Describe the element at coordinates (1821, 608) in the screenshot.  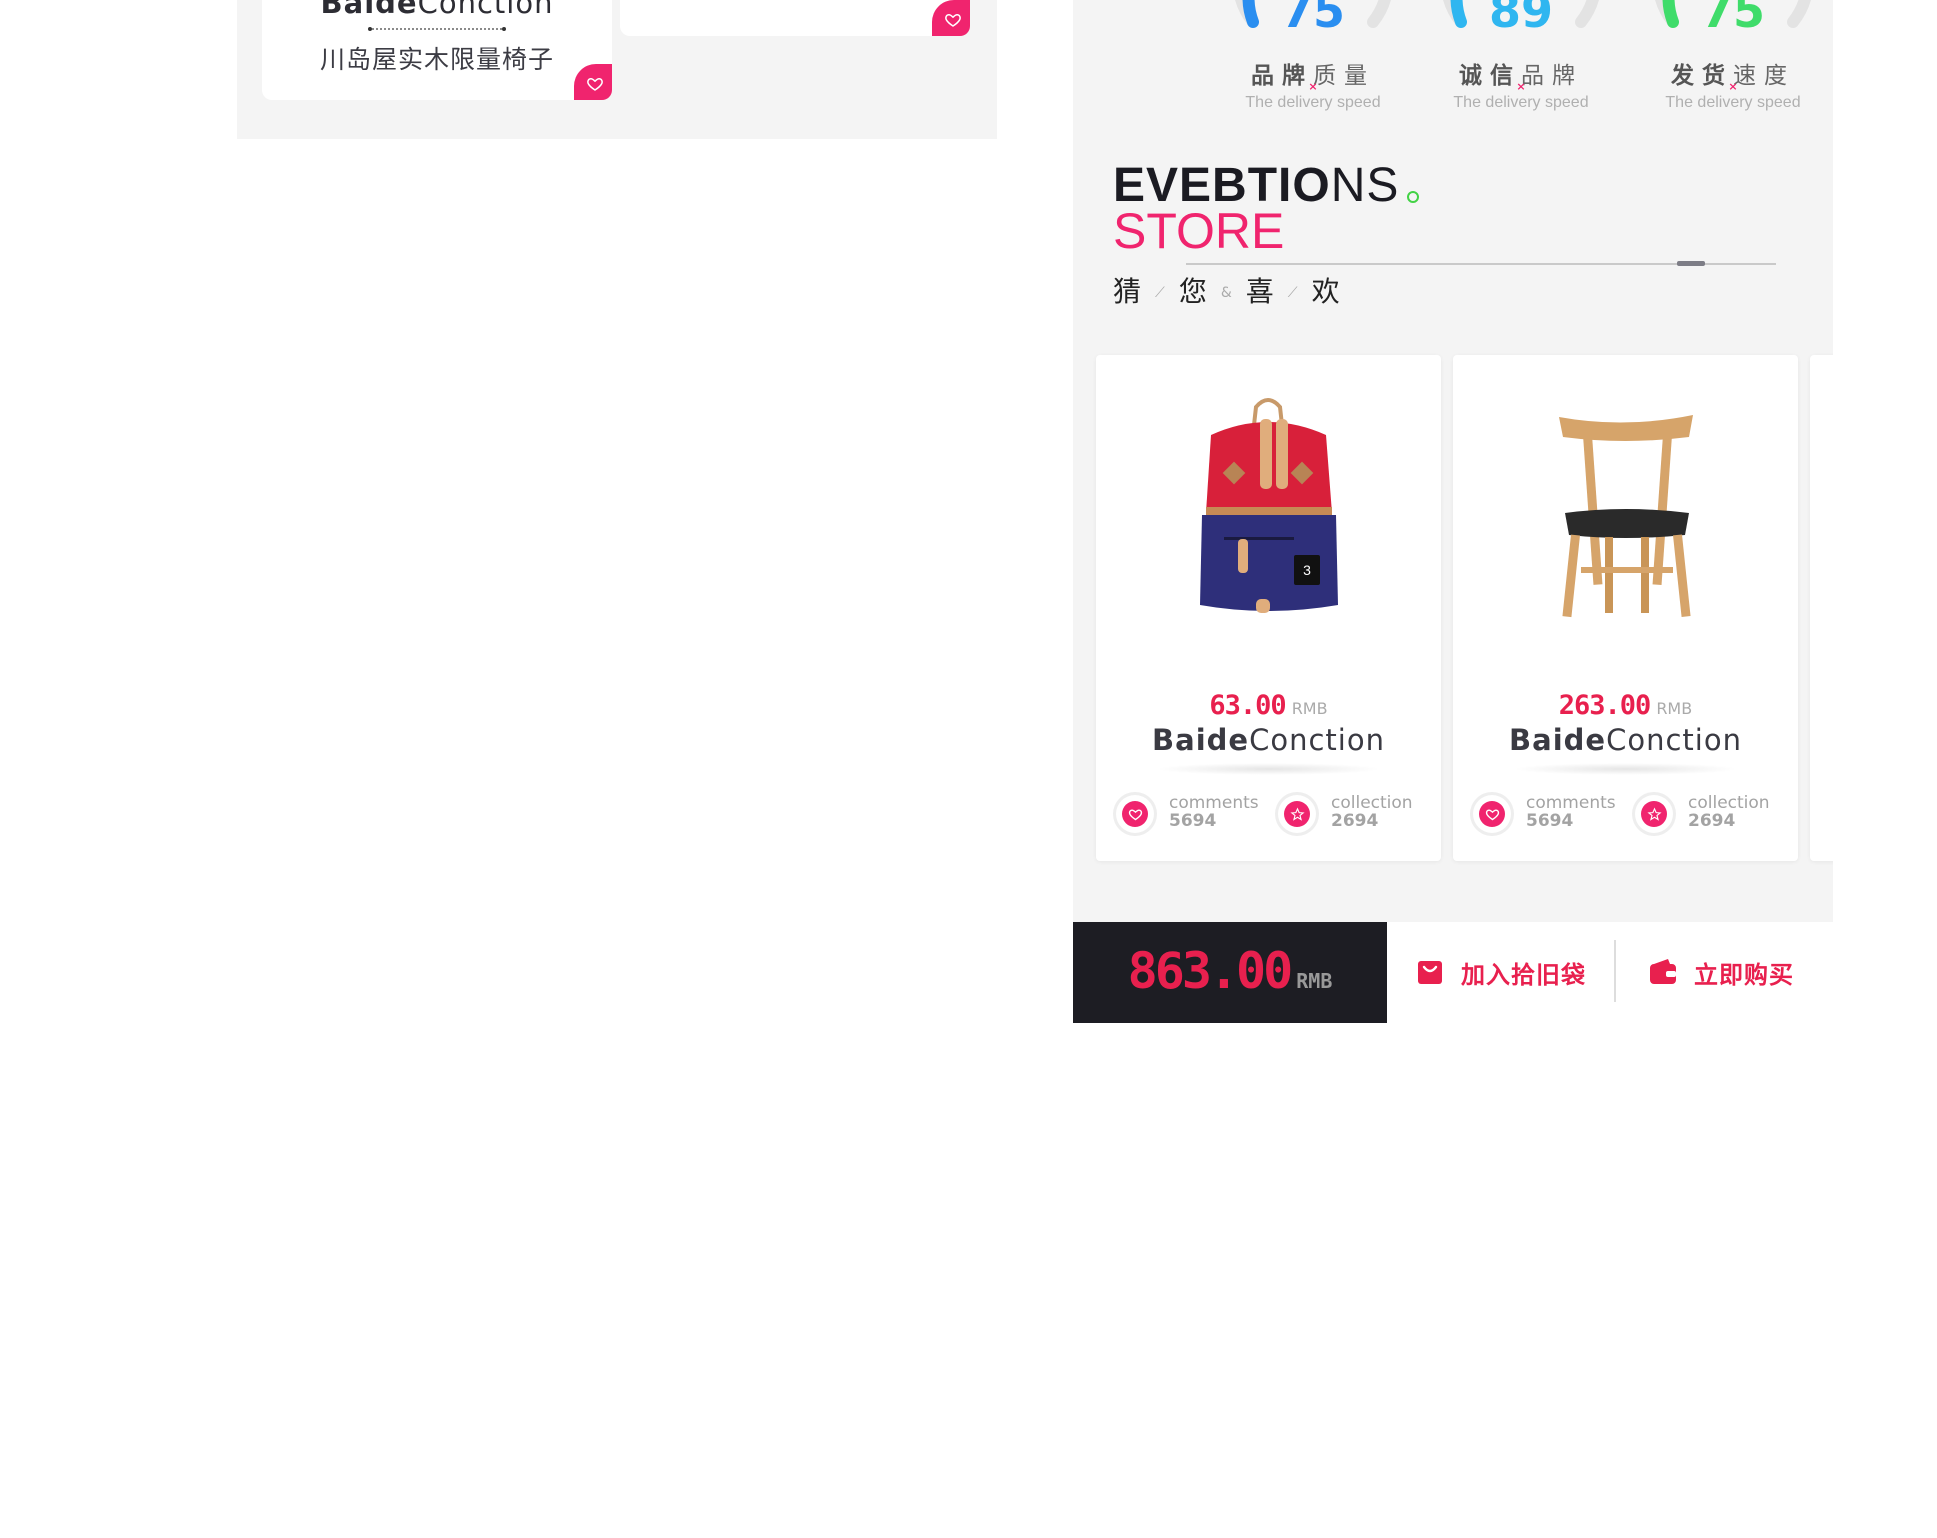
I see `product-card-partial` at that location.